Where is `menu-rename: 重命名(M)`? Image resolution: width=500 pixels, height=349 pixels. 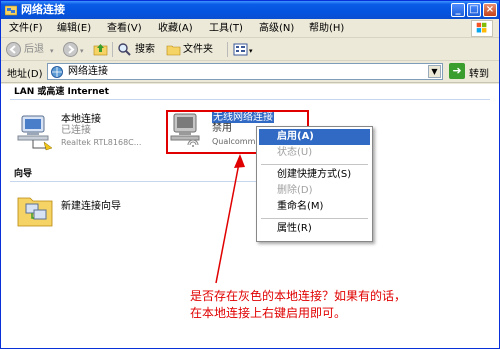 menu-rename: 重命名(M) is located at coordinates (314, 207).